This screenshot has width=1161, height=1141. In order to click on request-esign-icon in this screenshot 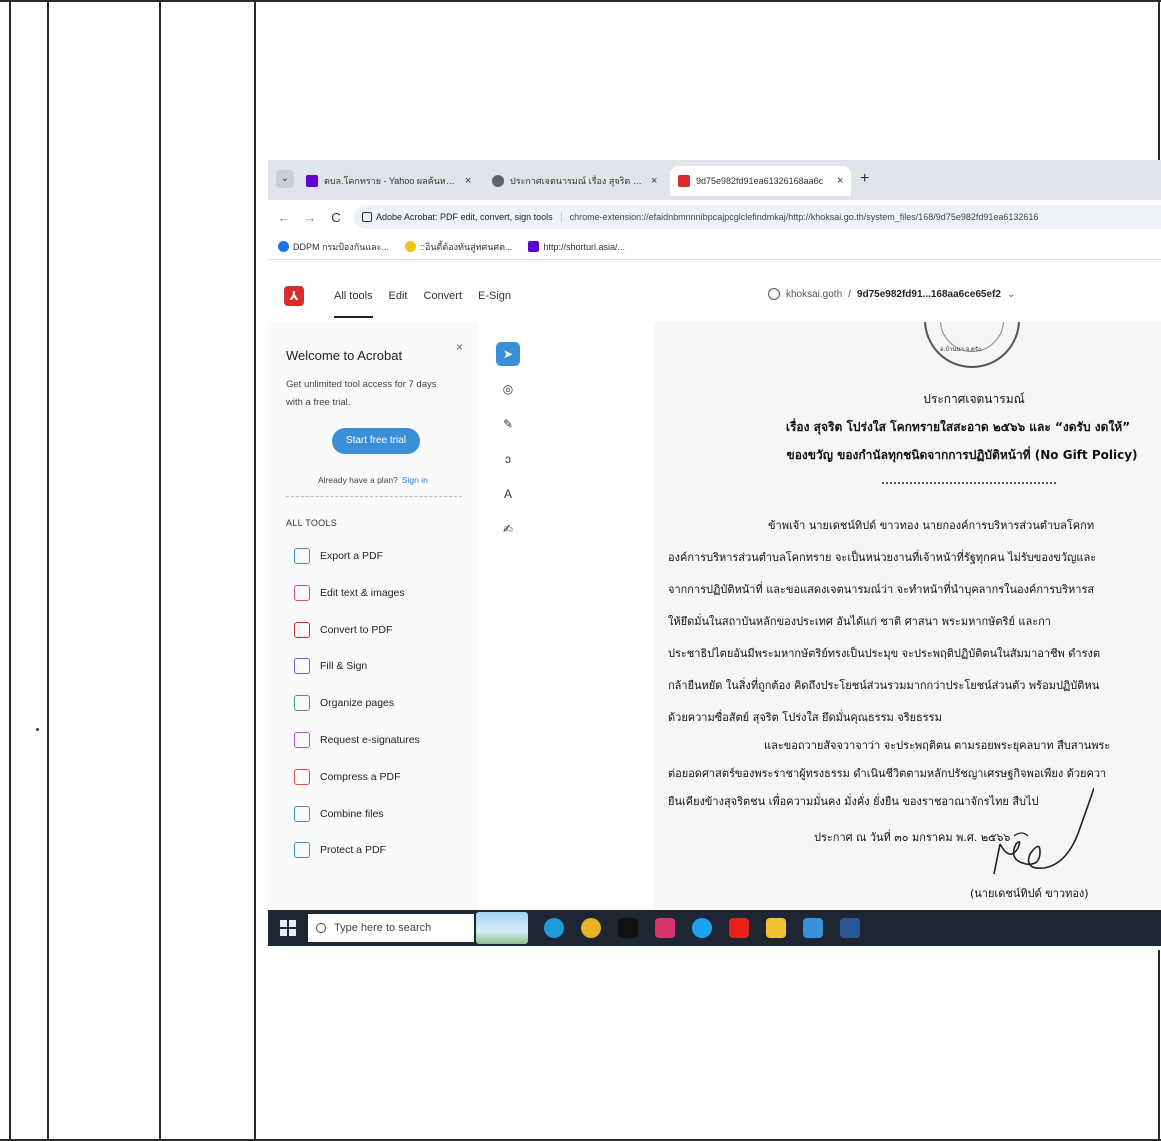, I will do `click(302, 740)`.